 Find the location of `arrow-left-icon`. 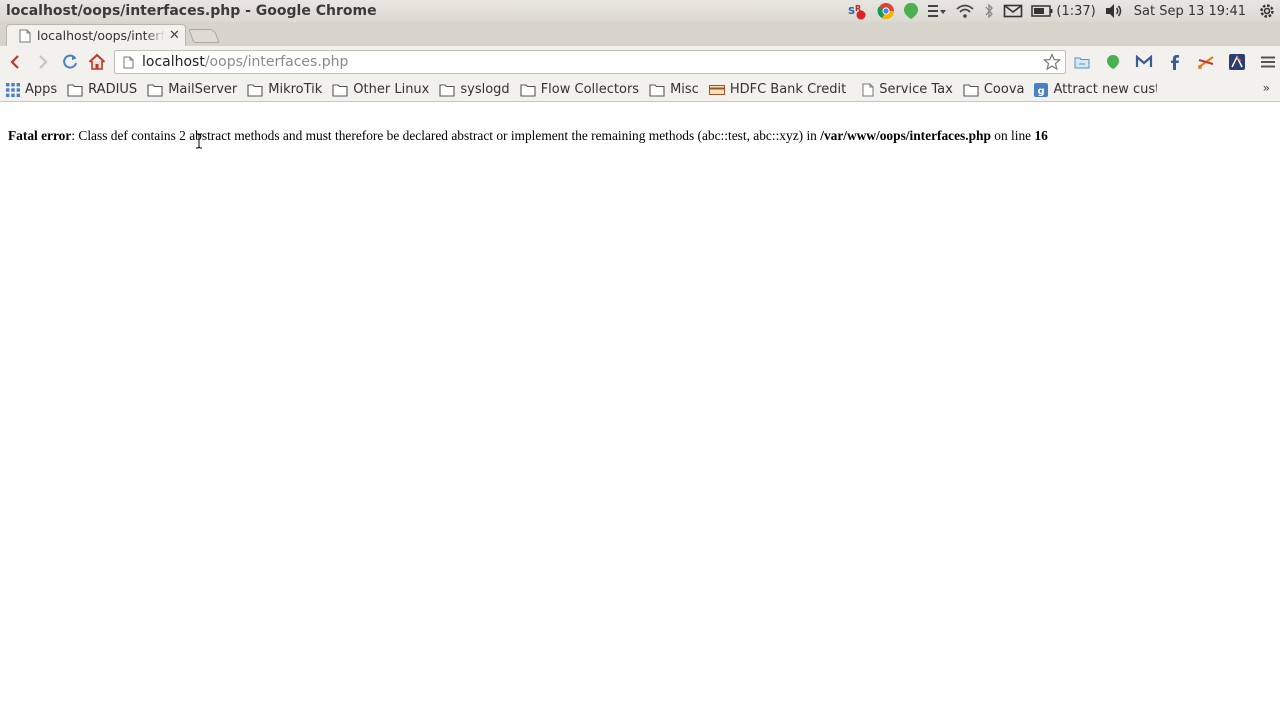

arrow-left-icon is located at coordinates (14, 62).